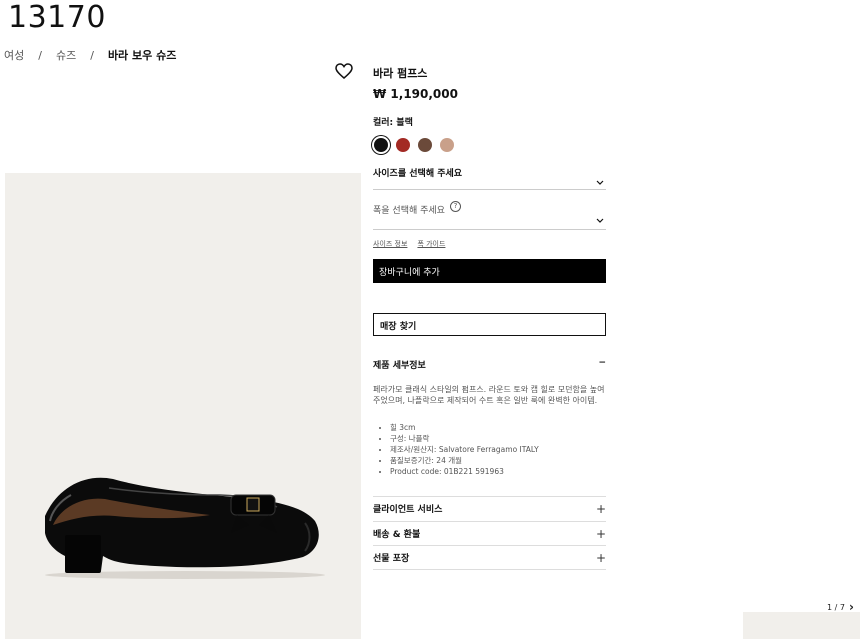  What do you see at coordinates (185, 528) in the screenshot?
I see `shoe-illustration` at bounding box center [185, 528].